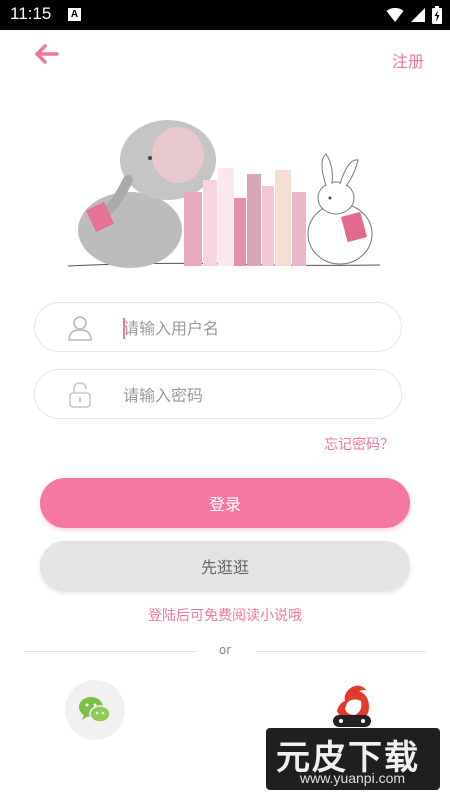  I want to click on username-field, so click(218, 327).